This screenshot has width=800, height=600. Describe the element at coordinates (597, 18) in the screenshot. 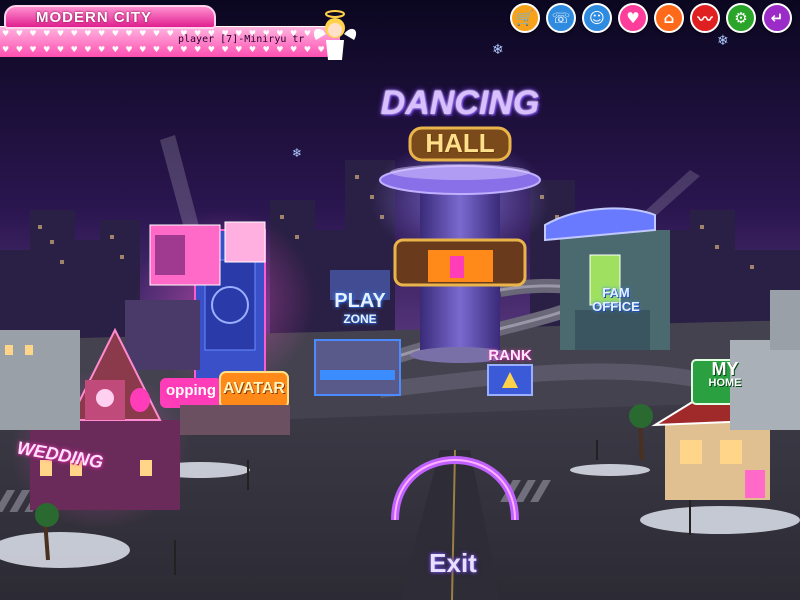

I see `people-icon: ☺` at that location.